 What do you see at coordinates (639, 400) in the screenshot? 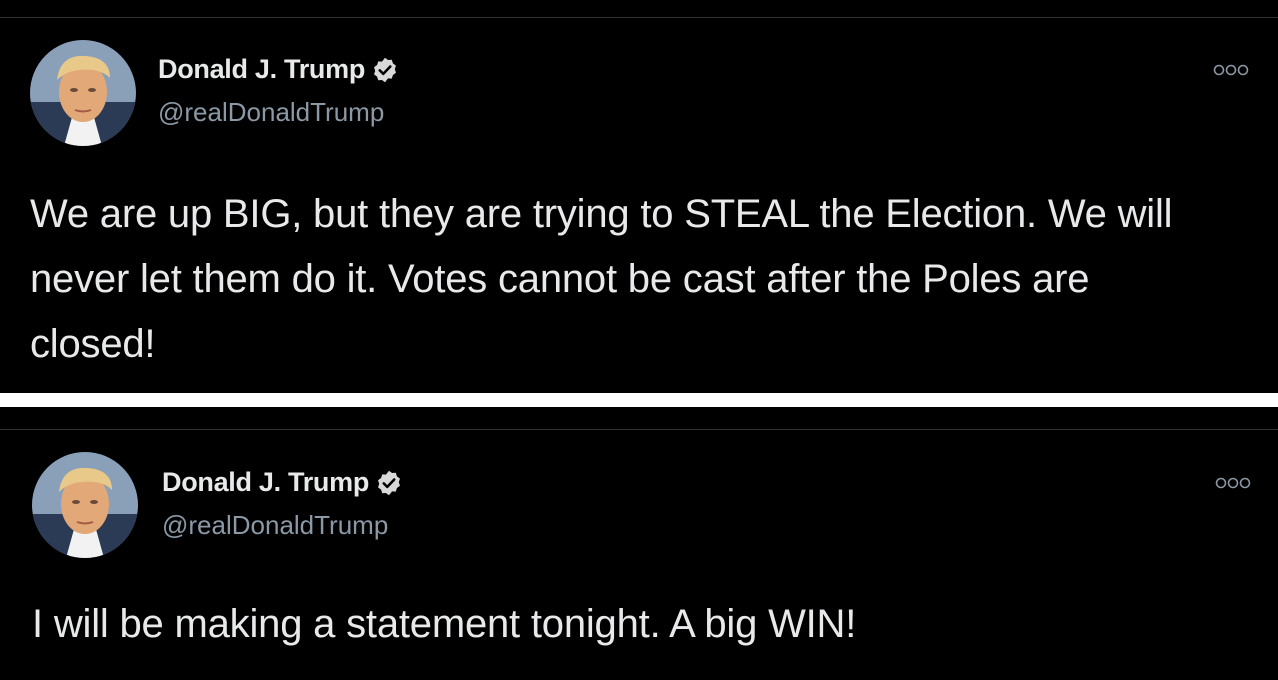
I see `image-separator` at bounding box center [639, 400].